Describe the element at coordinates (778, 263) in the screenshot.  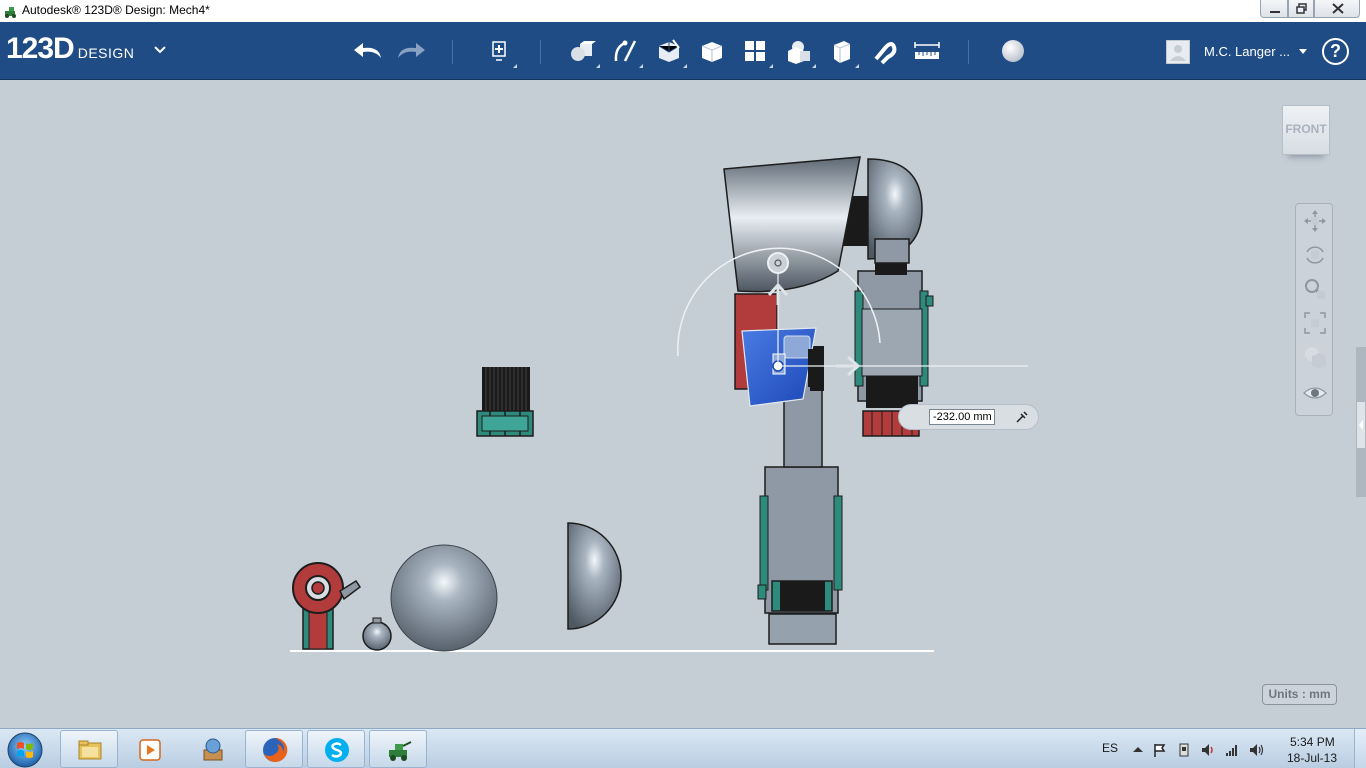
I see `rotation-handle` at that location.